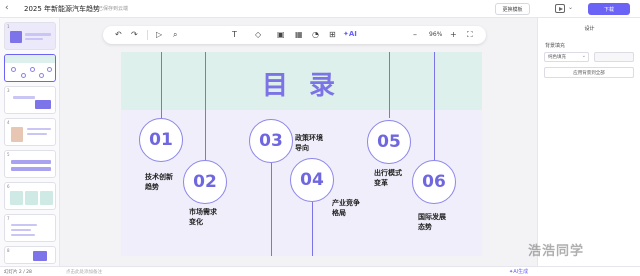 This screenshot has height=276, width=640. What do you see at coordinates (512, 9) in the screenshot?
I see `change-template-button: 更换模板` at bounding box center [512, 9].